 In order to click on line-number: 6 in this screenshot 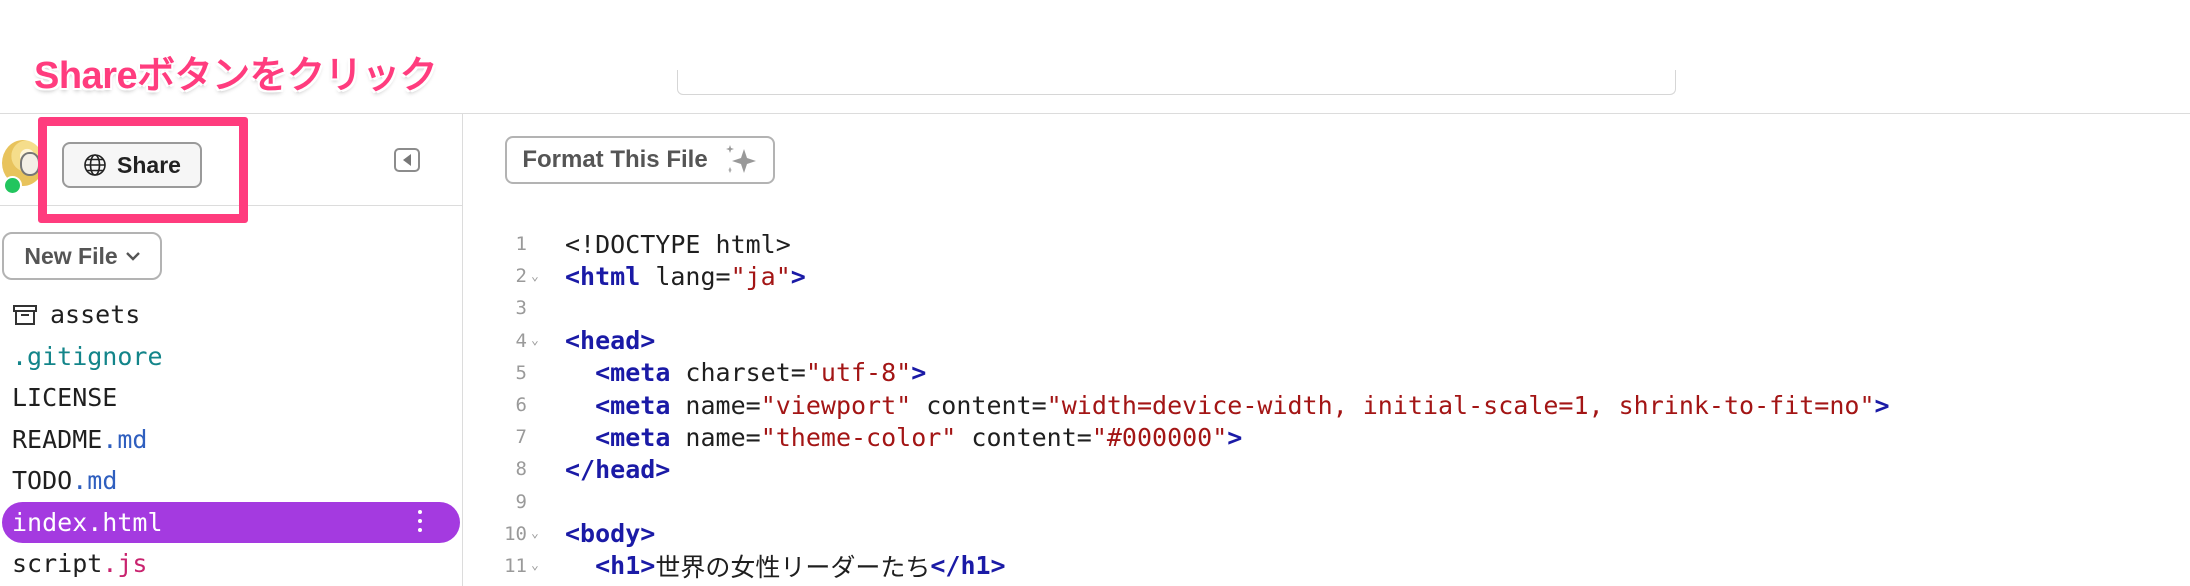, I will do `click(521, 405)`.